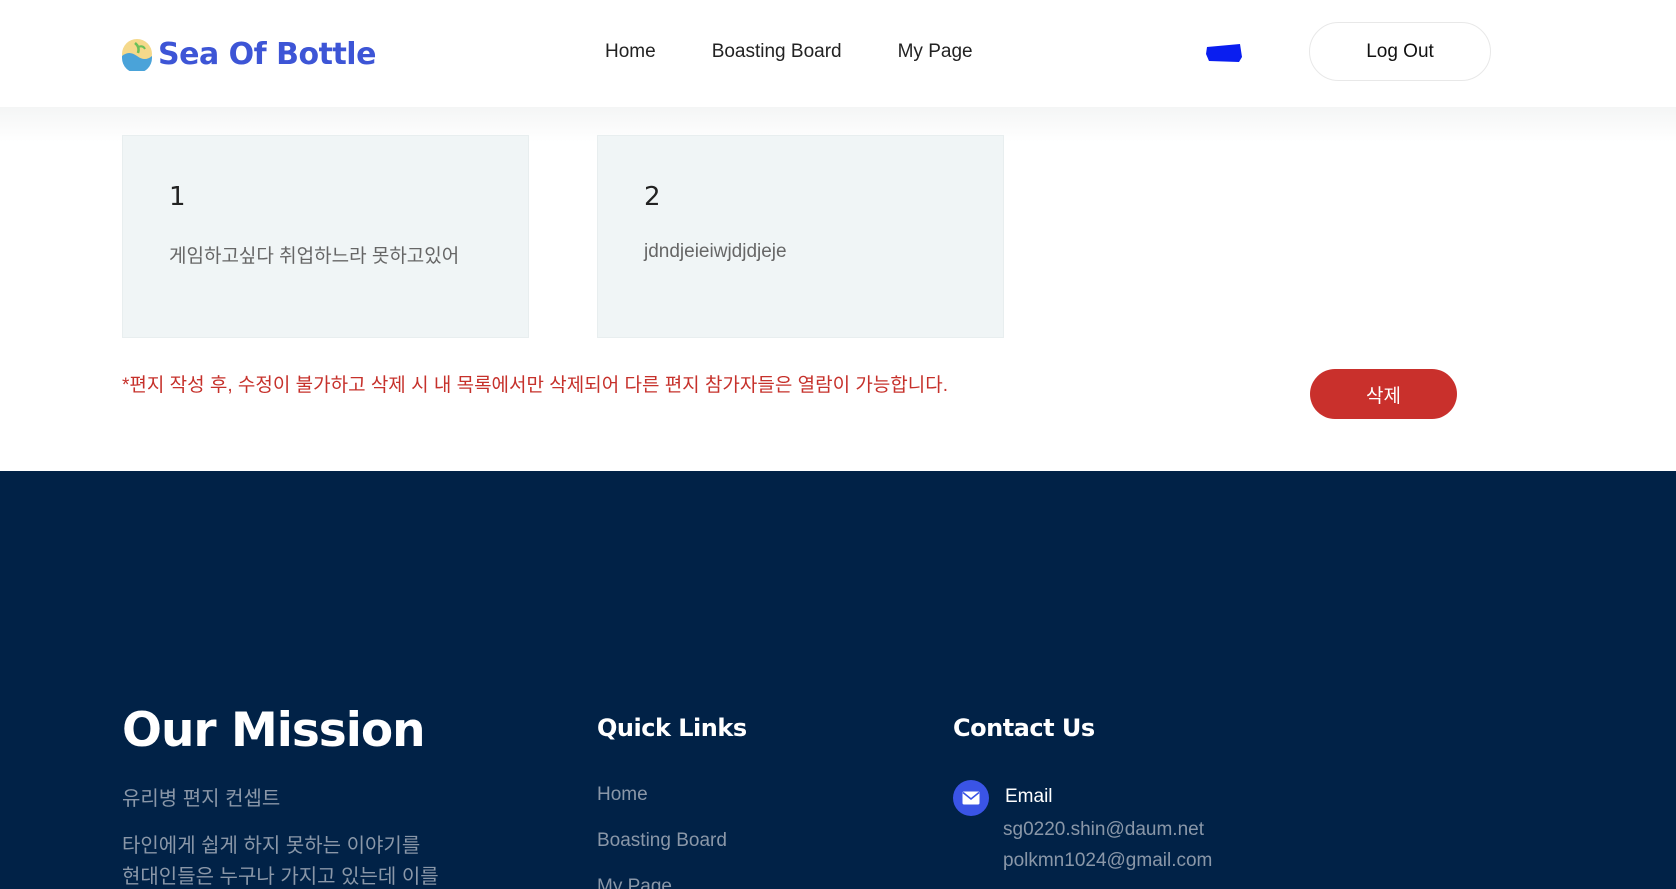 The height and width of the screenshot is (889, 1676). Describe the element at coordinates (1400, 51) in the screenshot. I see `logout-button: Log Out` at that location.